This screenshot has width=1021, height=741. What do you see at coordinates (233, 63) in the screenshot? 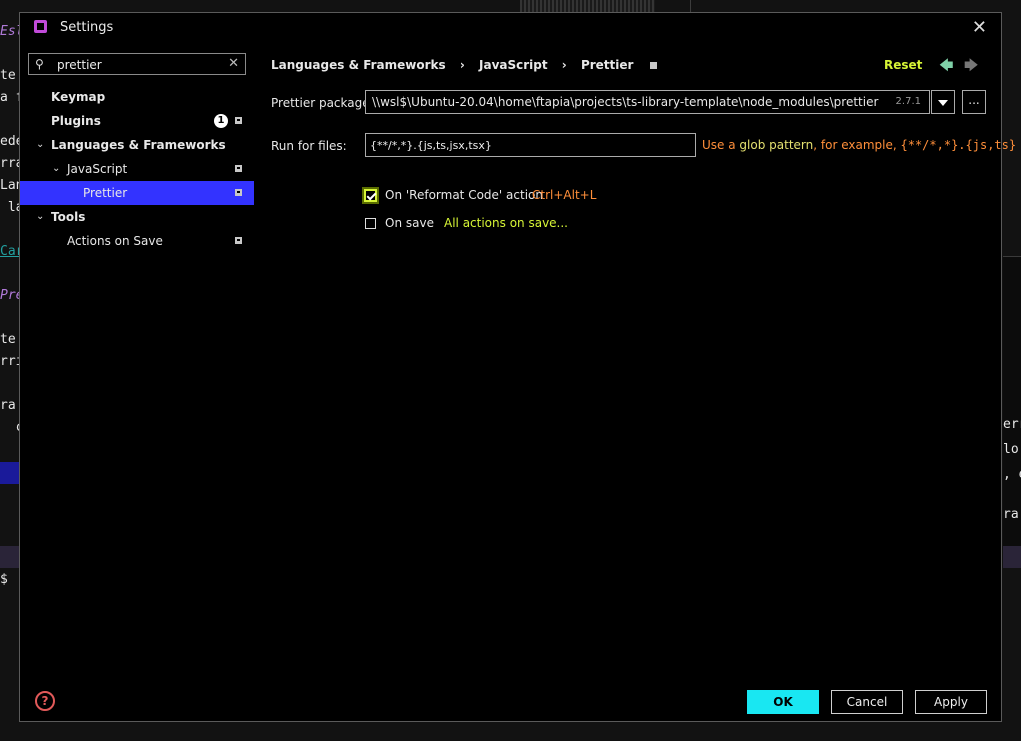
I see `clear-search-icon: ✕` at bounding box center [233, 63].